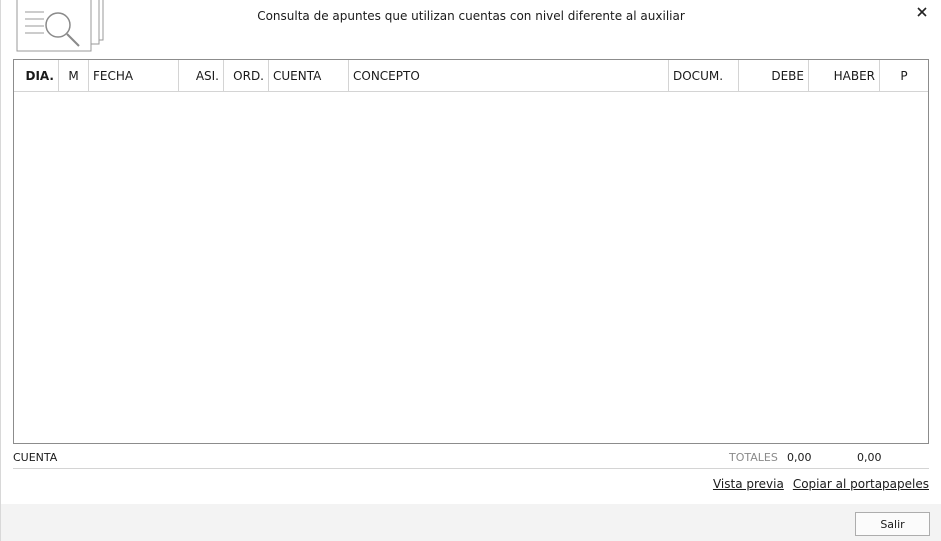  I want to click on cuenta-label: CUENTA, so click(35, 457).